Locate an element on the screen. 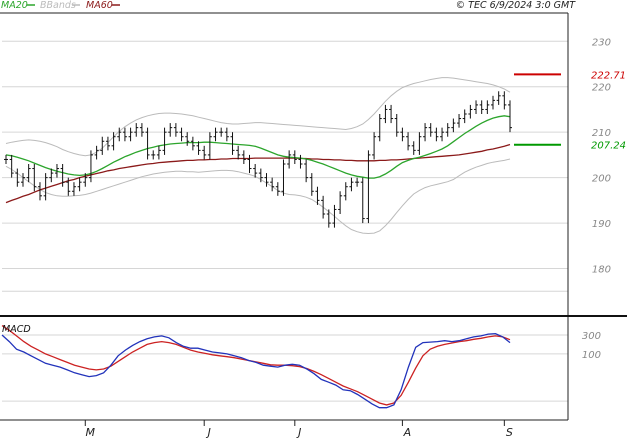  macd-title: MACD is located at coordinates (16, 329).